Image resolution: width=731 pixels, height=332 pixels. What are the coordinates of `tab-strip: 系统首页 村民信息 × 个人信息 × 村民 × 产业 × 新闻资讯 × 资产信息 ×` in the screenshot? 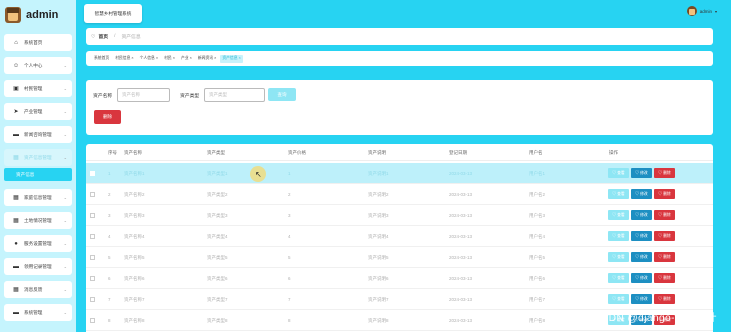 It's located at (399, 58).